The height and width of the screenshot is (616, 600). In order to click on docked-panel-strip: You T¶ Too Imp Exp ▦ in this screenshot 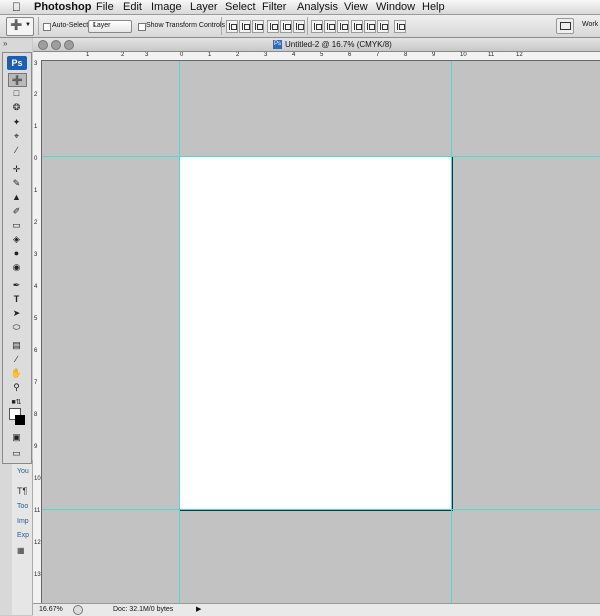, I will do `click(22, 537)`.